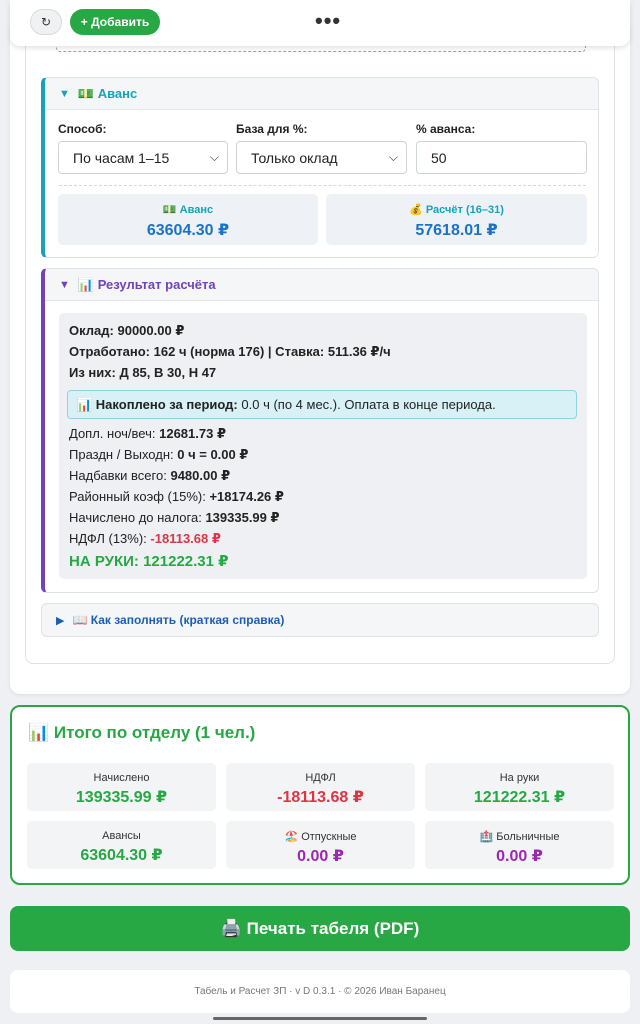  I want to click on regional-line: Районный коэф (15%): +18174.26 ₽, so click(176, 496).